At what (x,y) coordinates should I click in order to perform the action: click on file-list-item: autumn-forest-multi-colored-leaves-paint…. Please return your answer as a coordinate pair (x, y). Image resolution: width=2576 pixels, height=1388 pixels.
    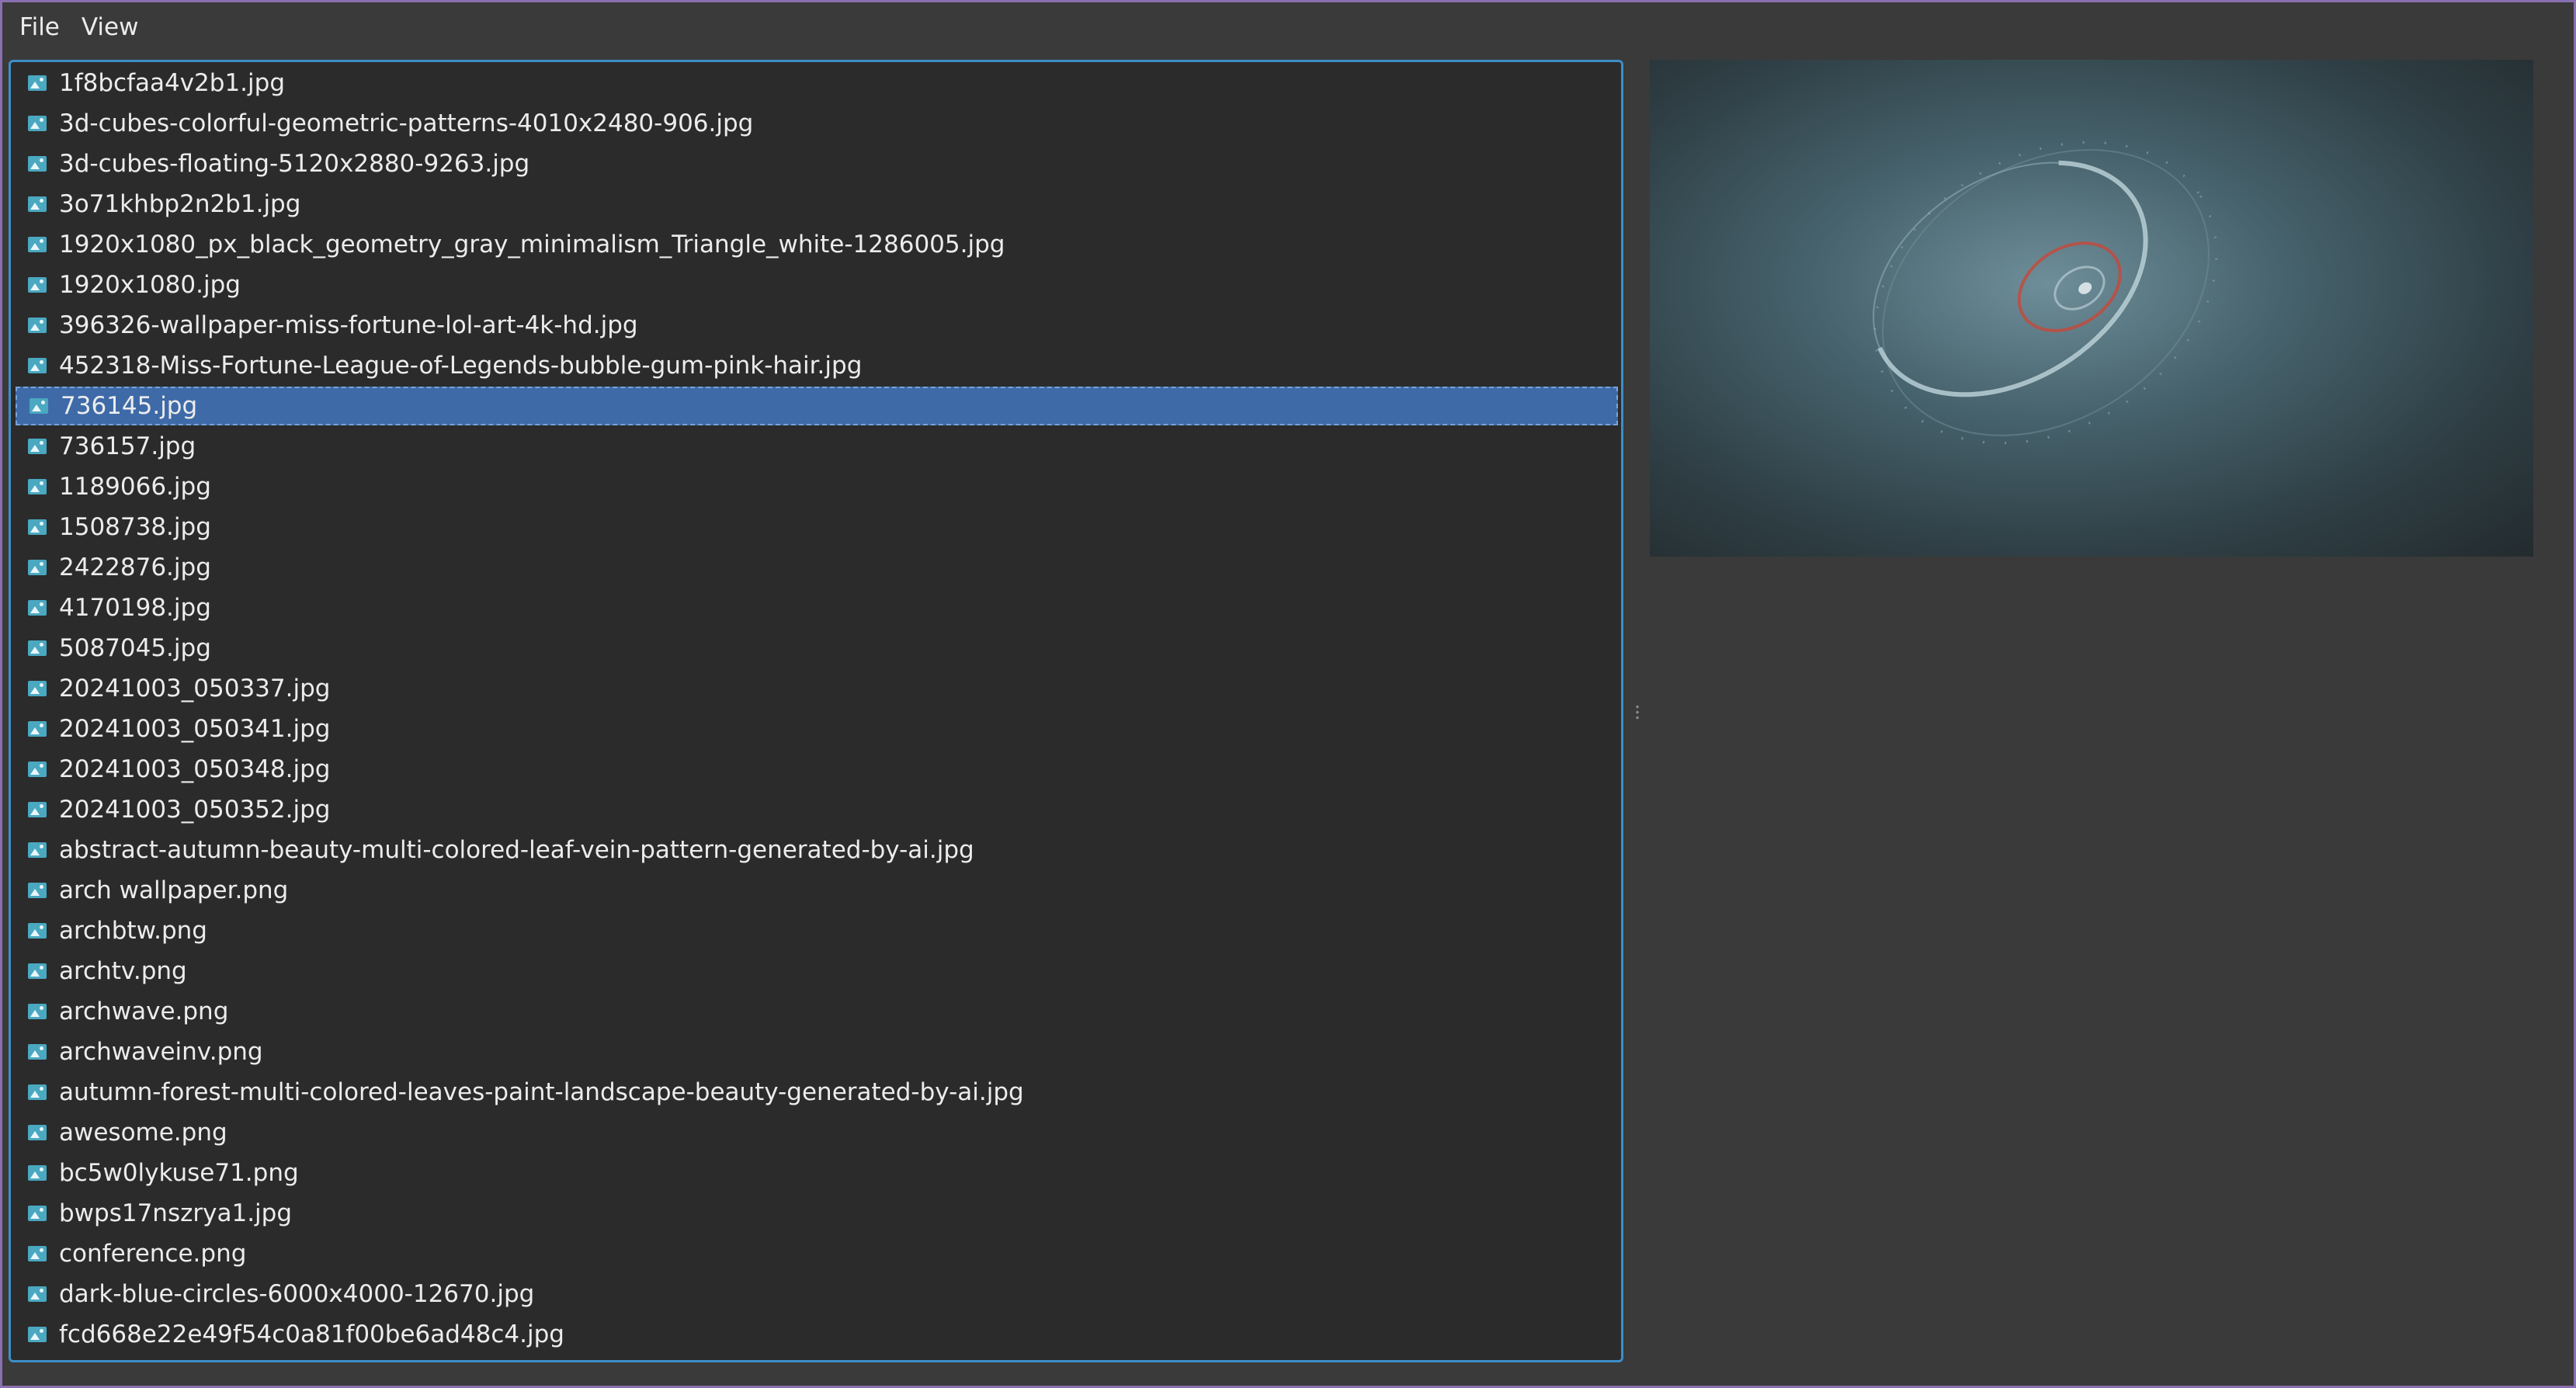
    Looking at the image, I should click on (817, 1092).